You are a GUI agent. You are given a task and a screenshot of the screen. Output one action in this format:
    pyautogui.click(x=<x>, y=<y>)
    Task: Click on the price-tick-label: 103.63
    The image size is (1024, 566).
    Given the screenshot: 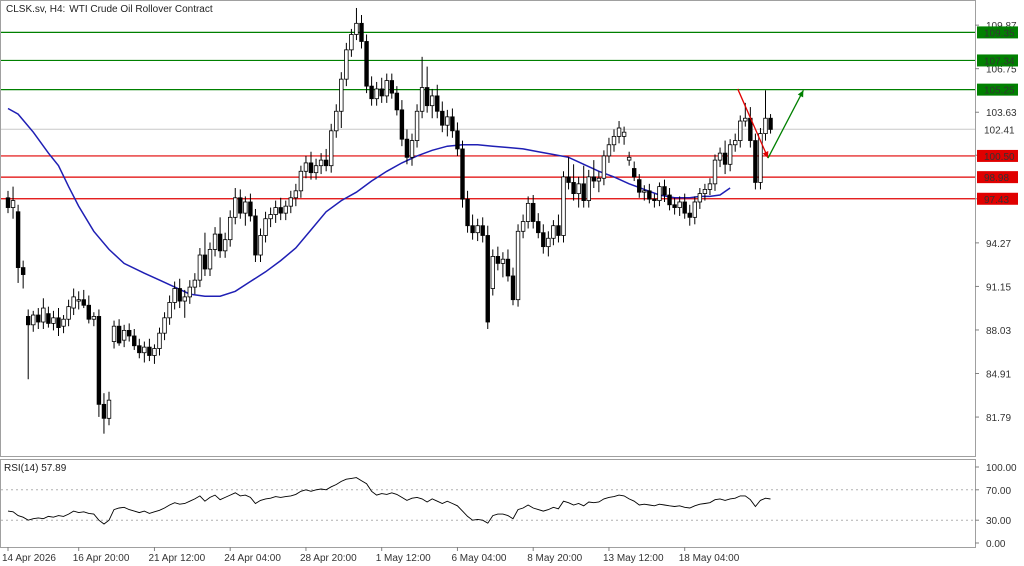 What is the action you would take?
    pyautogui.click(x=1001, y=113)
    